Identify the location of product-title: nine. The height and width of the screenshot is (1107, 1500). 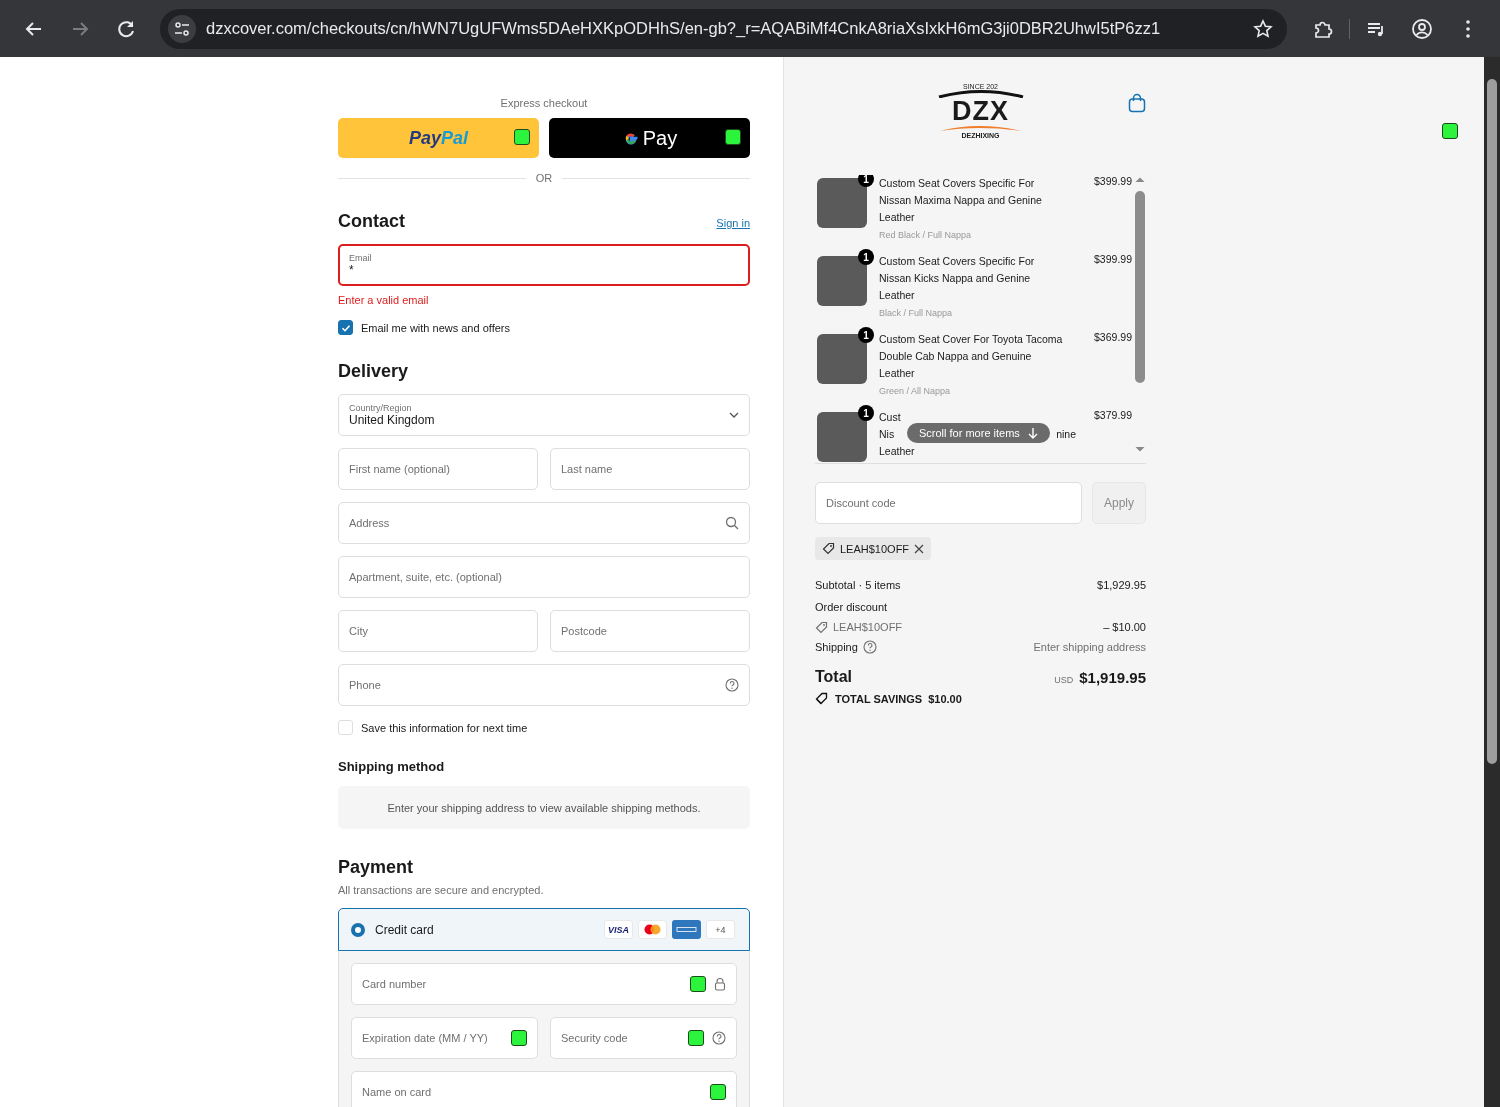
(1066, 434).